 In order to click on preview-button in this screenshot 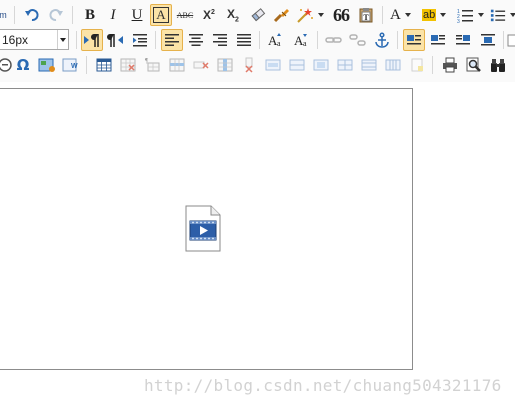, I will do `click(474, 65)`.